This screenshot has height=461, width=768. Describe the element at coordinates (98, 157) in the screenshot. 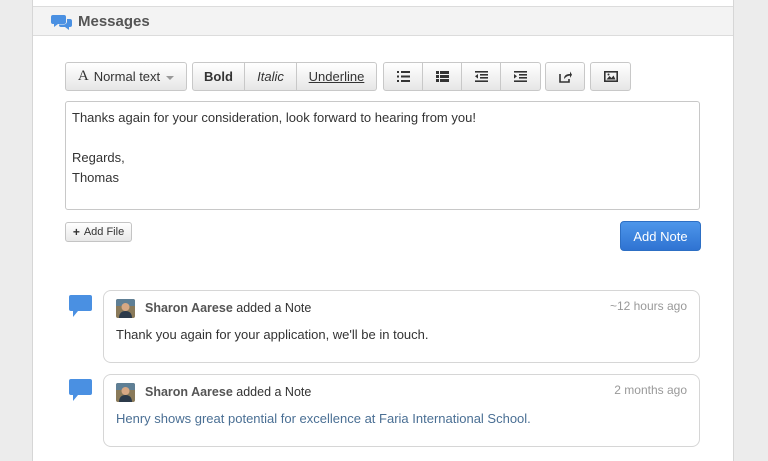

I see `editor-line: Regards,` at that location.